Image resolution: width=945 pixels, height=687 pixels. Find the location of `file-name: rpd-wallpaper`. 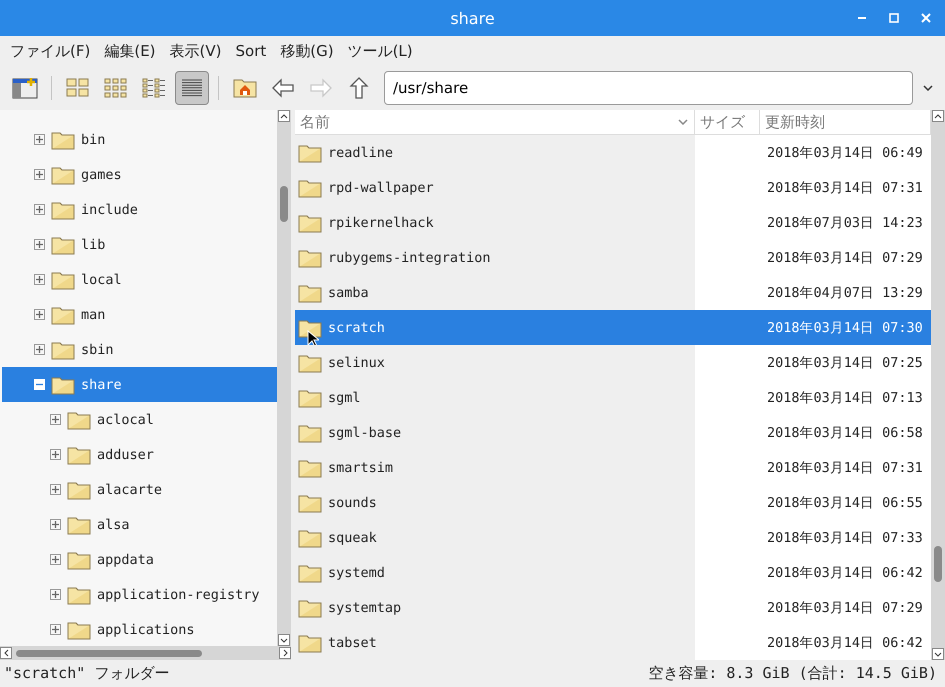

file-name: rpd-wallpaper is located at coordinates (381, 188).